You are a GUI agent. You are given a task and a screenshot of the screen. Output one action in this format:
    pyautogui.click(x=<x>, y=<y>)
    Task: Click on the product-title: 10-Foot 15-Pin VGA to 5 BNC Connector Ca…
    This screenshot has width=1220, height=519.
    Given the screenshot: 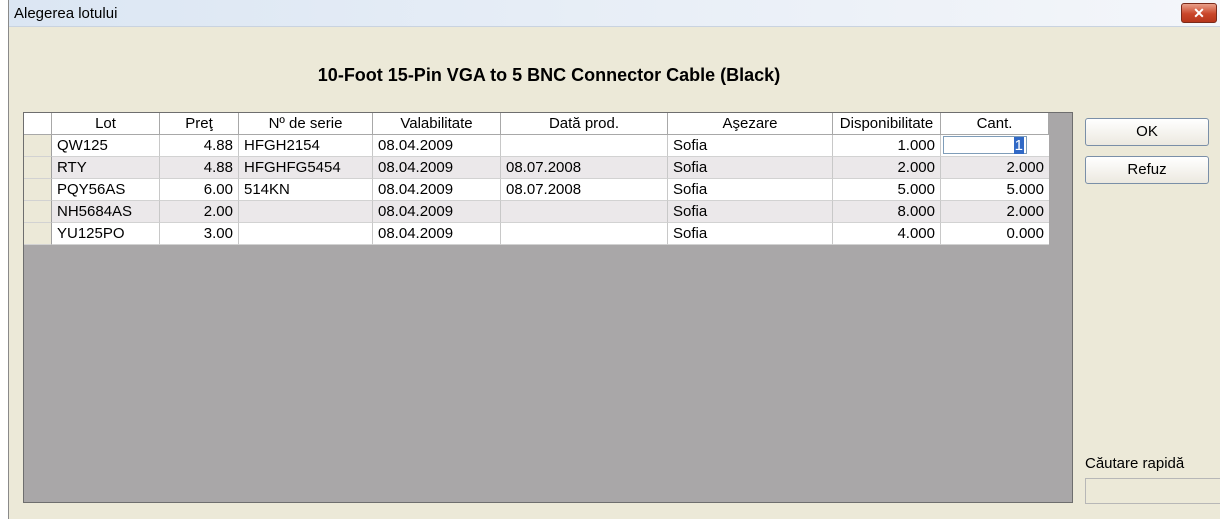 What is the action you would take?
    pyautogui.click(x=549, y=75)
    